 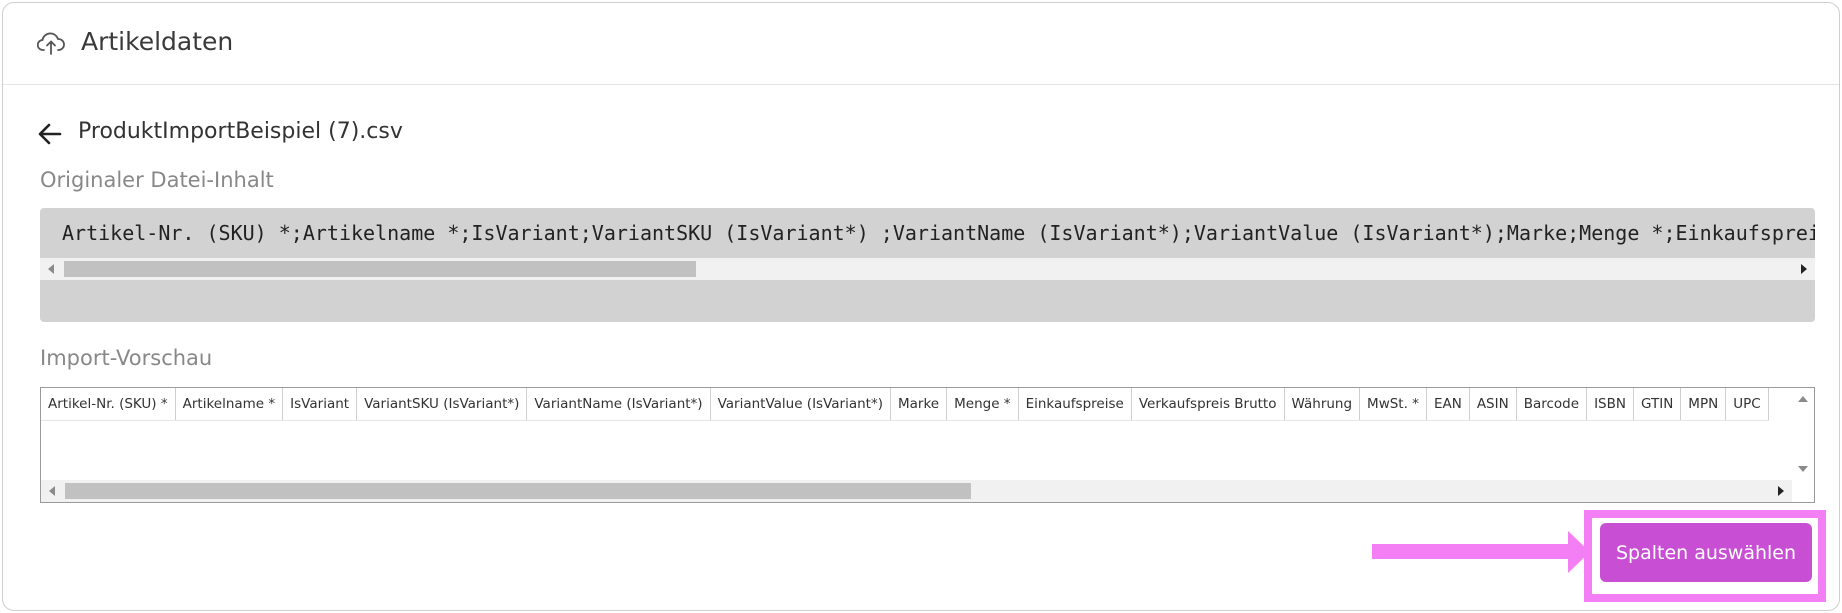 I want to click on select-columns-button: Spalten auswählen, so click(x=1706, y=552).